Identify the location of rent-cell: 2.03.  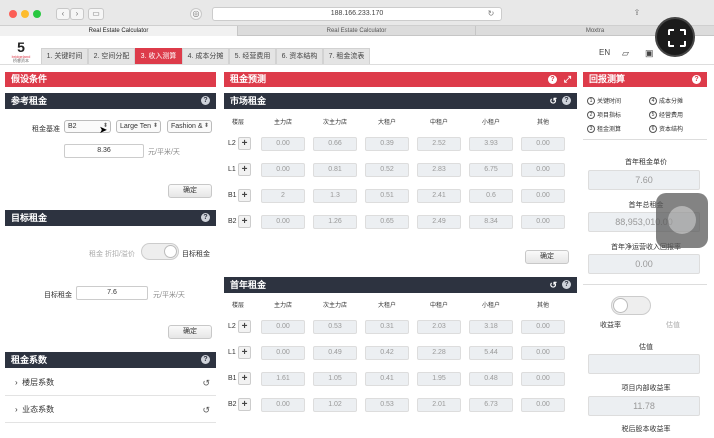
(439, 327).